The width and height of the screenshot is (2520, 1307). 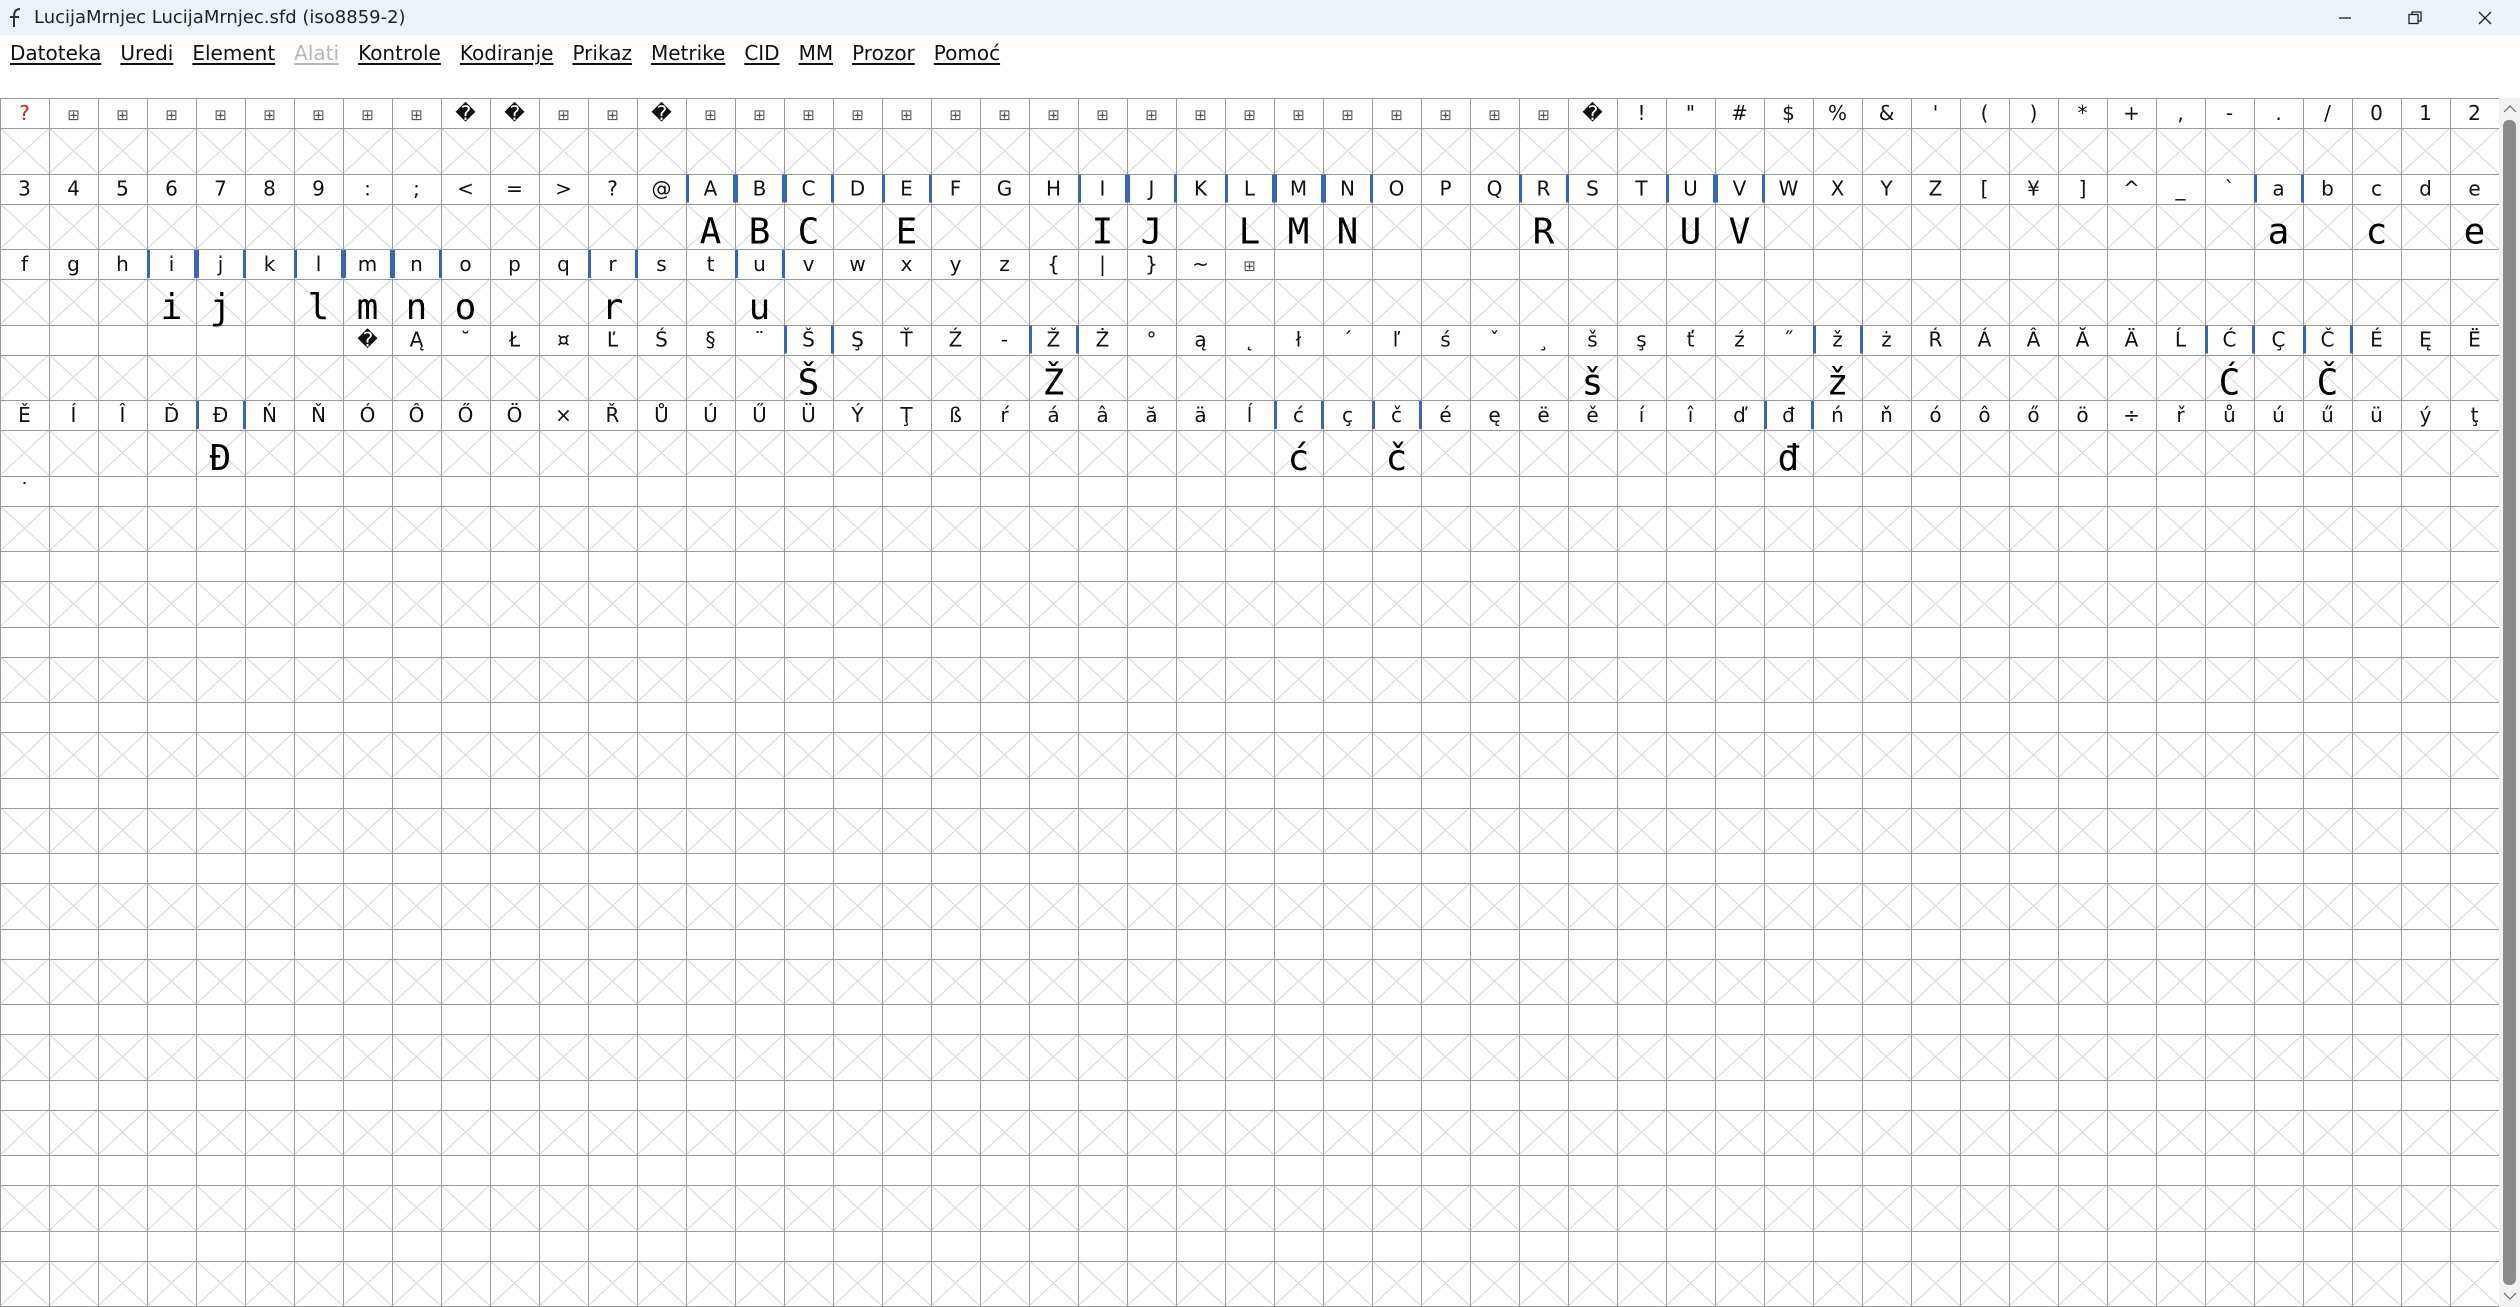 What do you see at coordinates (1445, 189) in the screenshot?
I see `glyph-label: P` at bounding box center [1445, 189].